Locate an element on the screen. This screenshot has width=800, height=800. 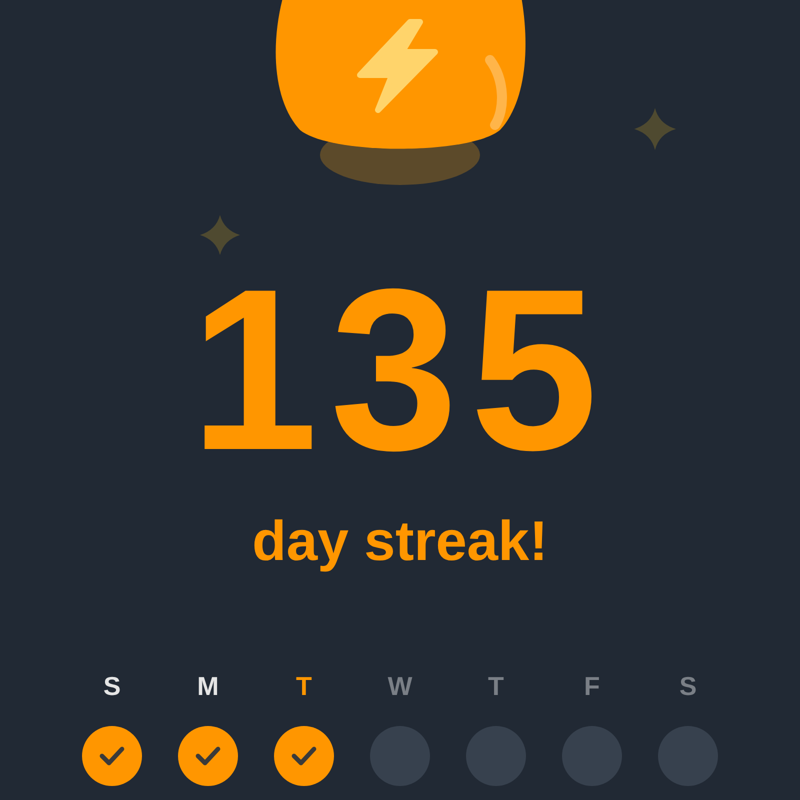
weekday-label: W is located at coordinates (400, 686).